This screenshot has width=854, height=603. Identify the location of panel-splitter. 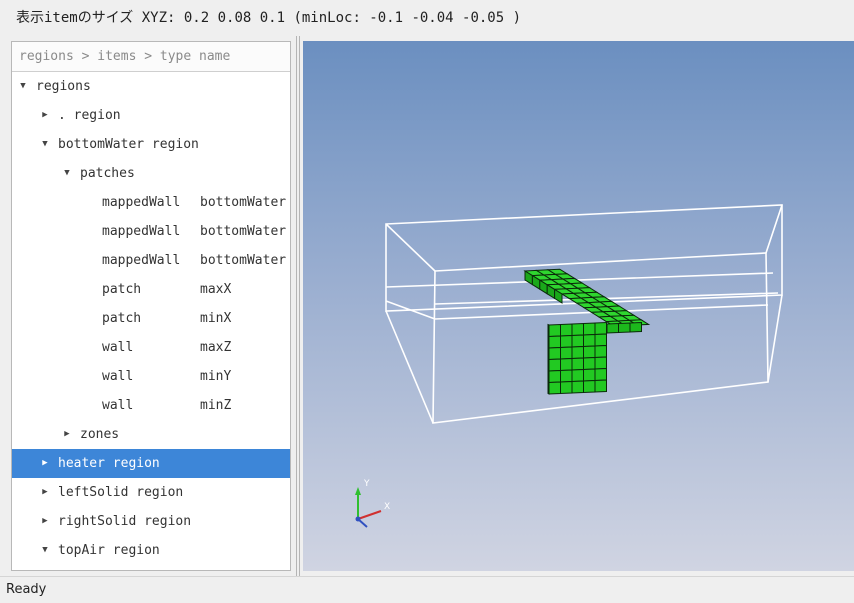
(298, 306).